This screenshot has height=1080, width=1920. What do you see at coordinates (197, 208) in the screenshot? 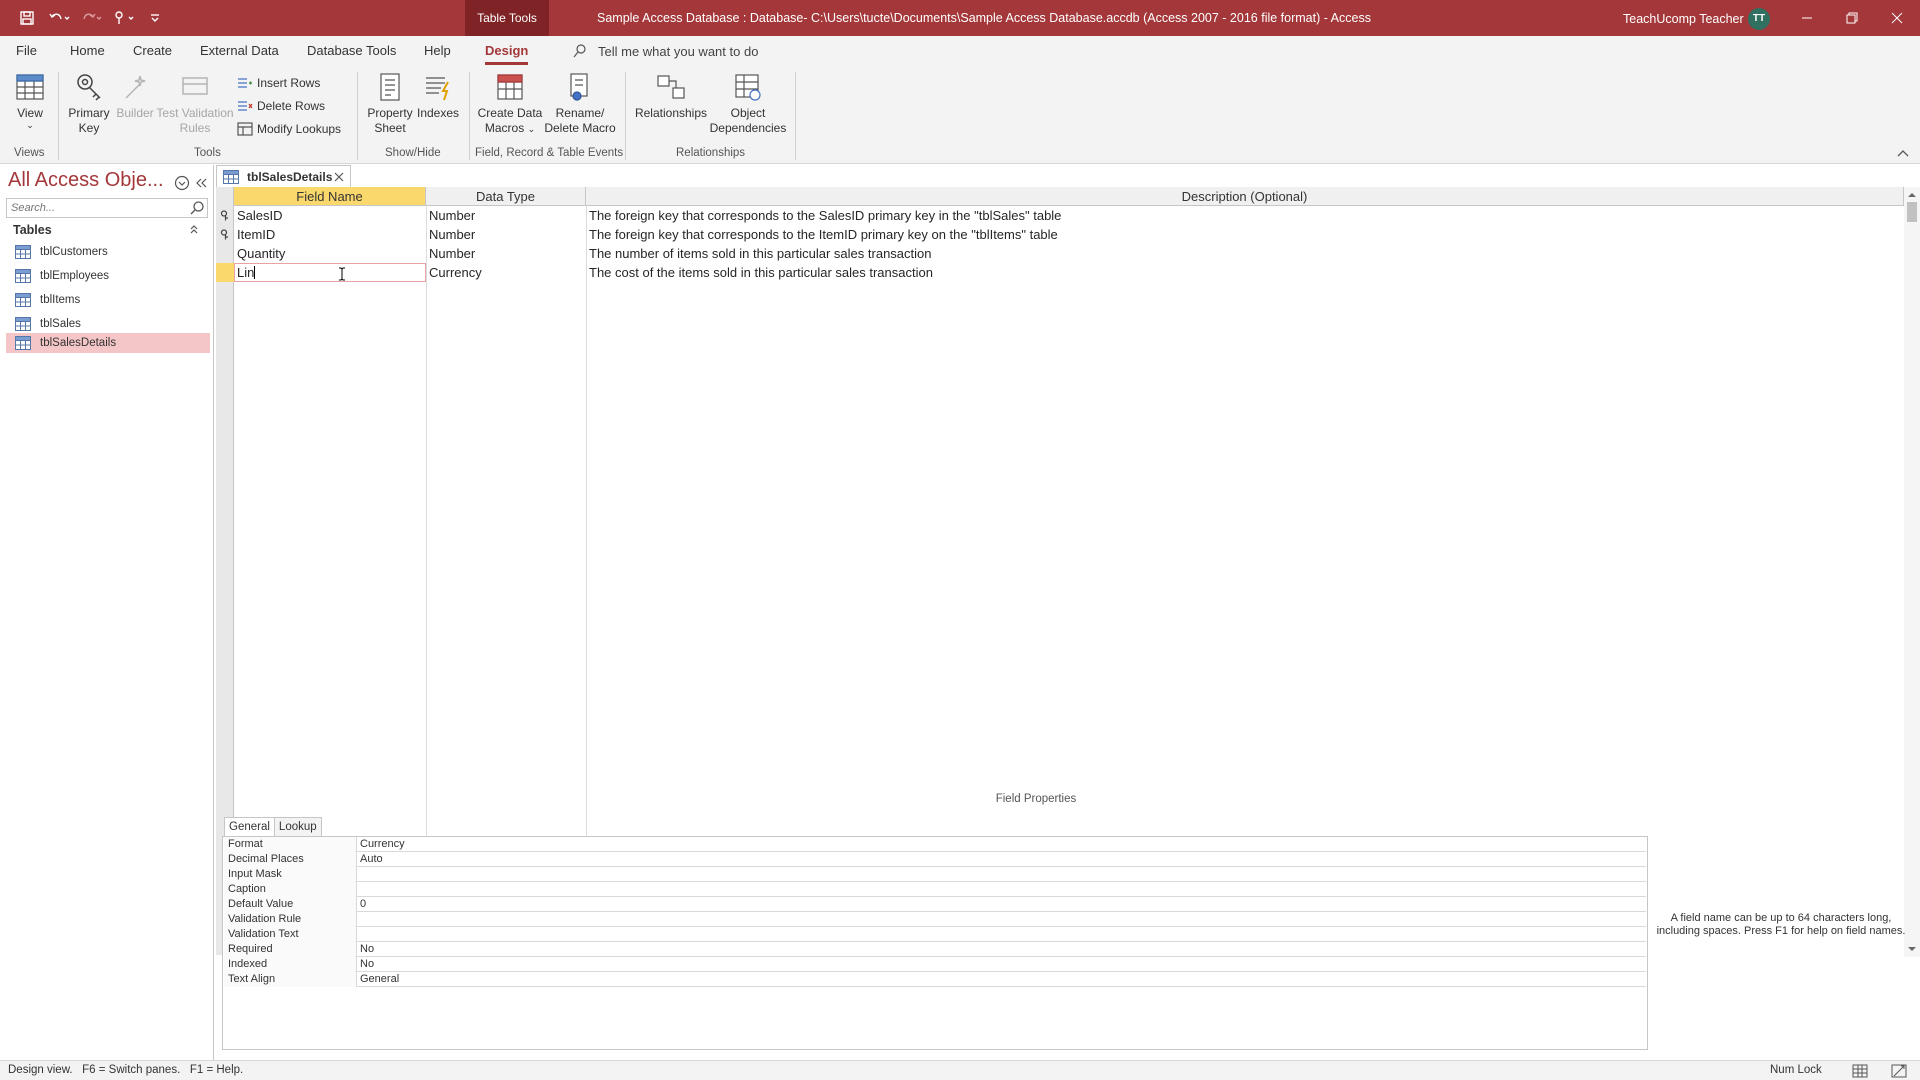
I see `search-icon` at bounding box center [197, 208].